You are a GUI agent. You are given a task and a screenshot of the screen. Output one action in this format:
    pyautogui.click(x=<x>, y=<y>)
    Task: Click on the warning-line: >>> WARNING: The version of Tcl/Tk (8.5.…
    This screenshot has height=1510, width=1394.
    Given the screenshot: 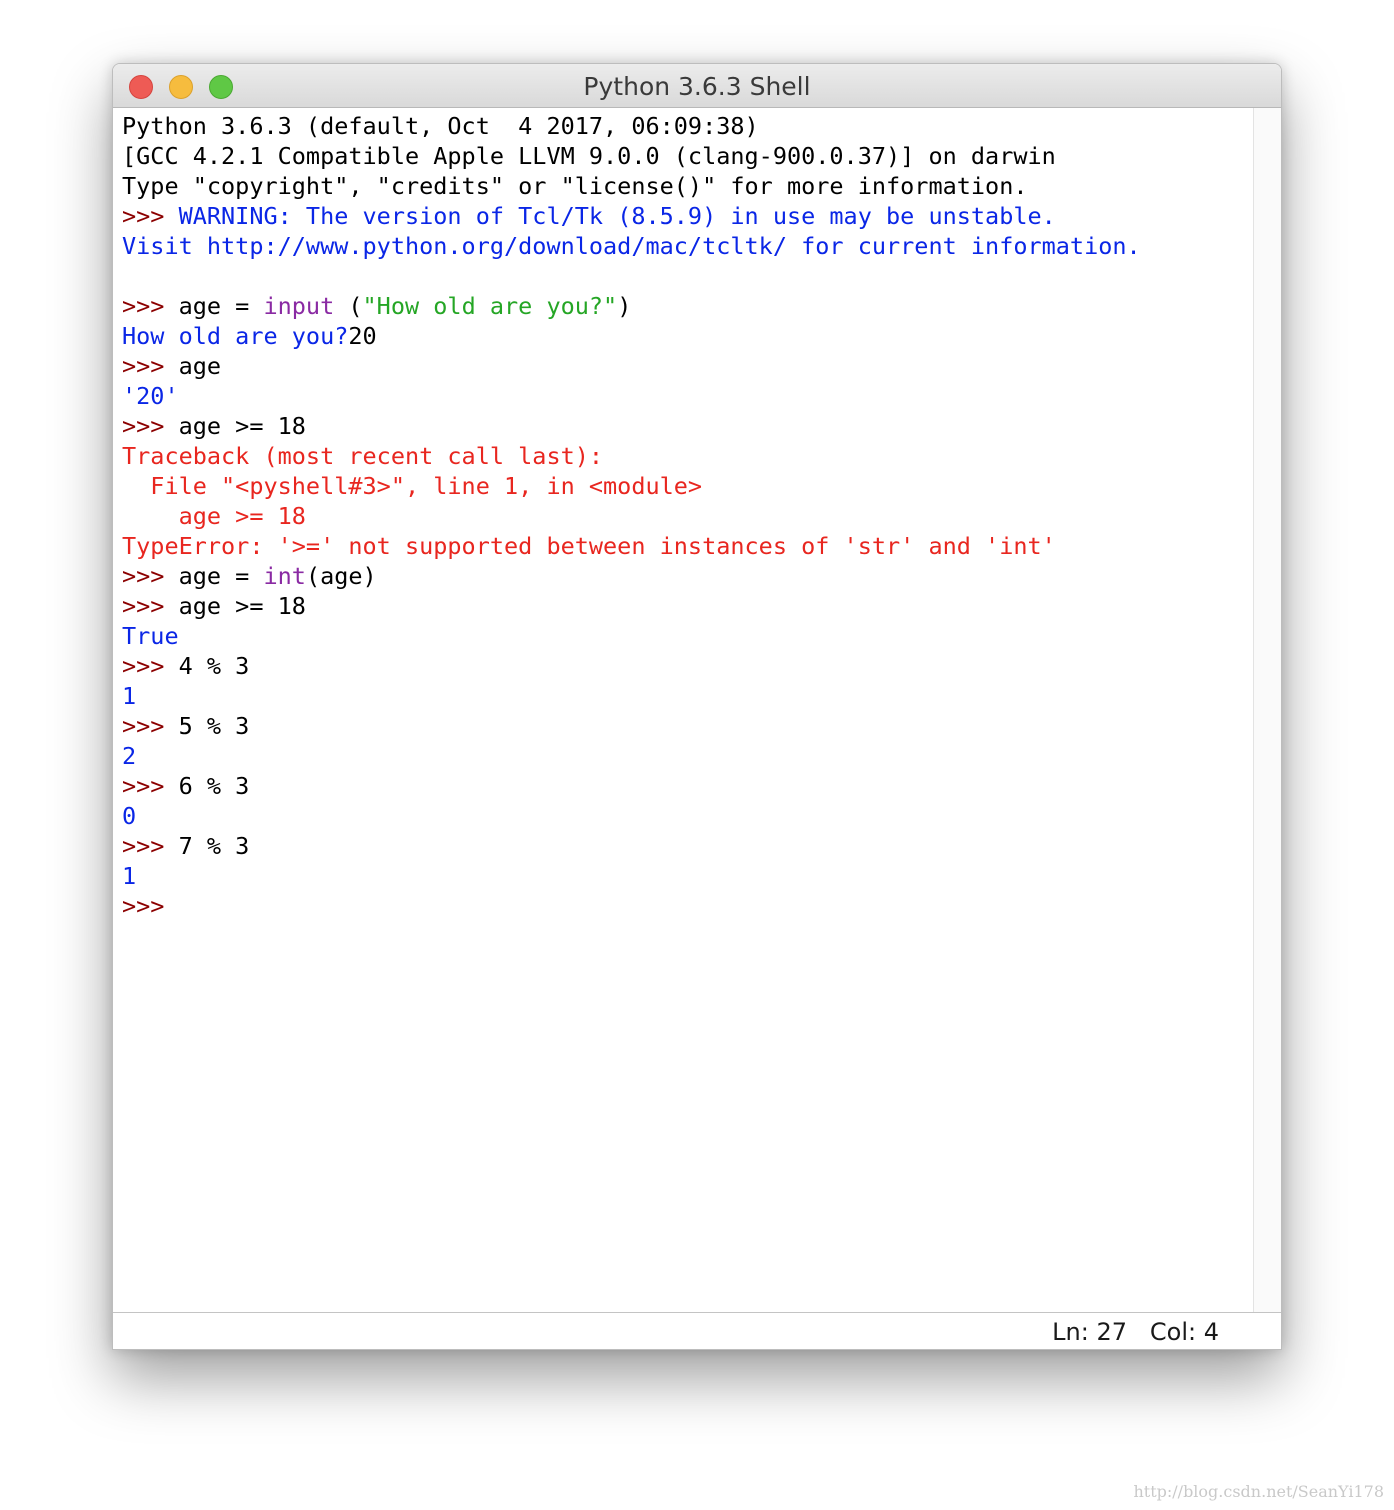 What is the action you would take?
    pyautogui.click(x=687, y=216)
    